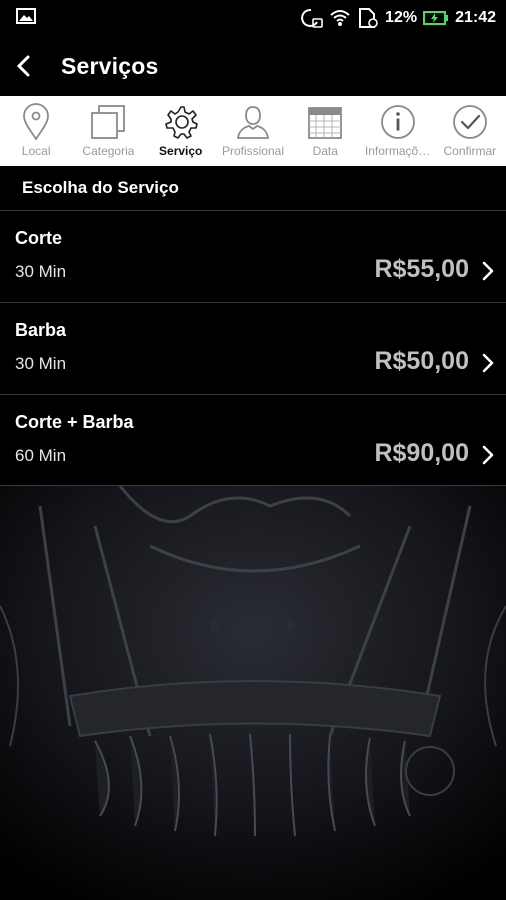 The image size is (506, 900). I want to click on back-button, so click(24, 66).